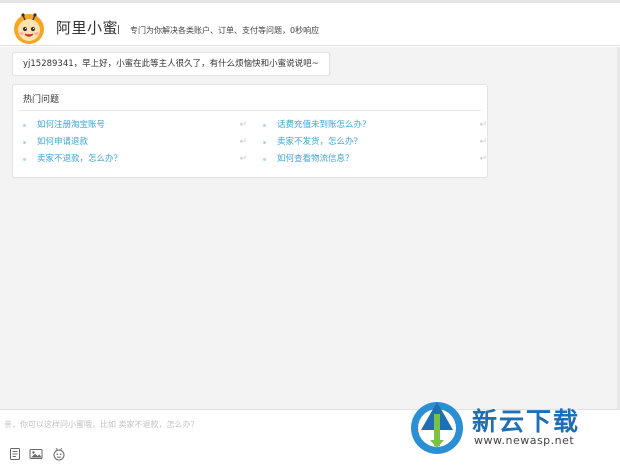  What do you see at coordinates (62, 142) in the screenshot?
I see `question-link: 如何申请退款` at bounding box center [62, 142].